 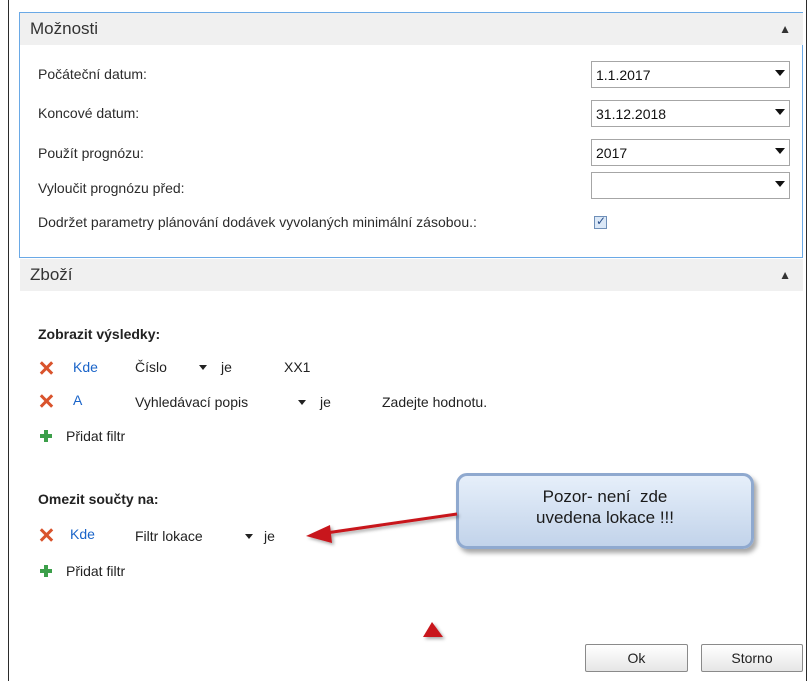 I want to click on callout-arrow-head, so click(x=319, y=534).